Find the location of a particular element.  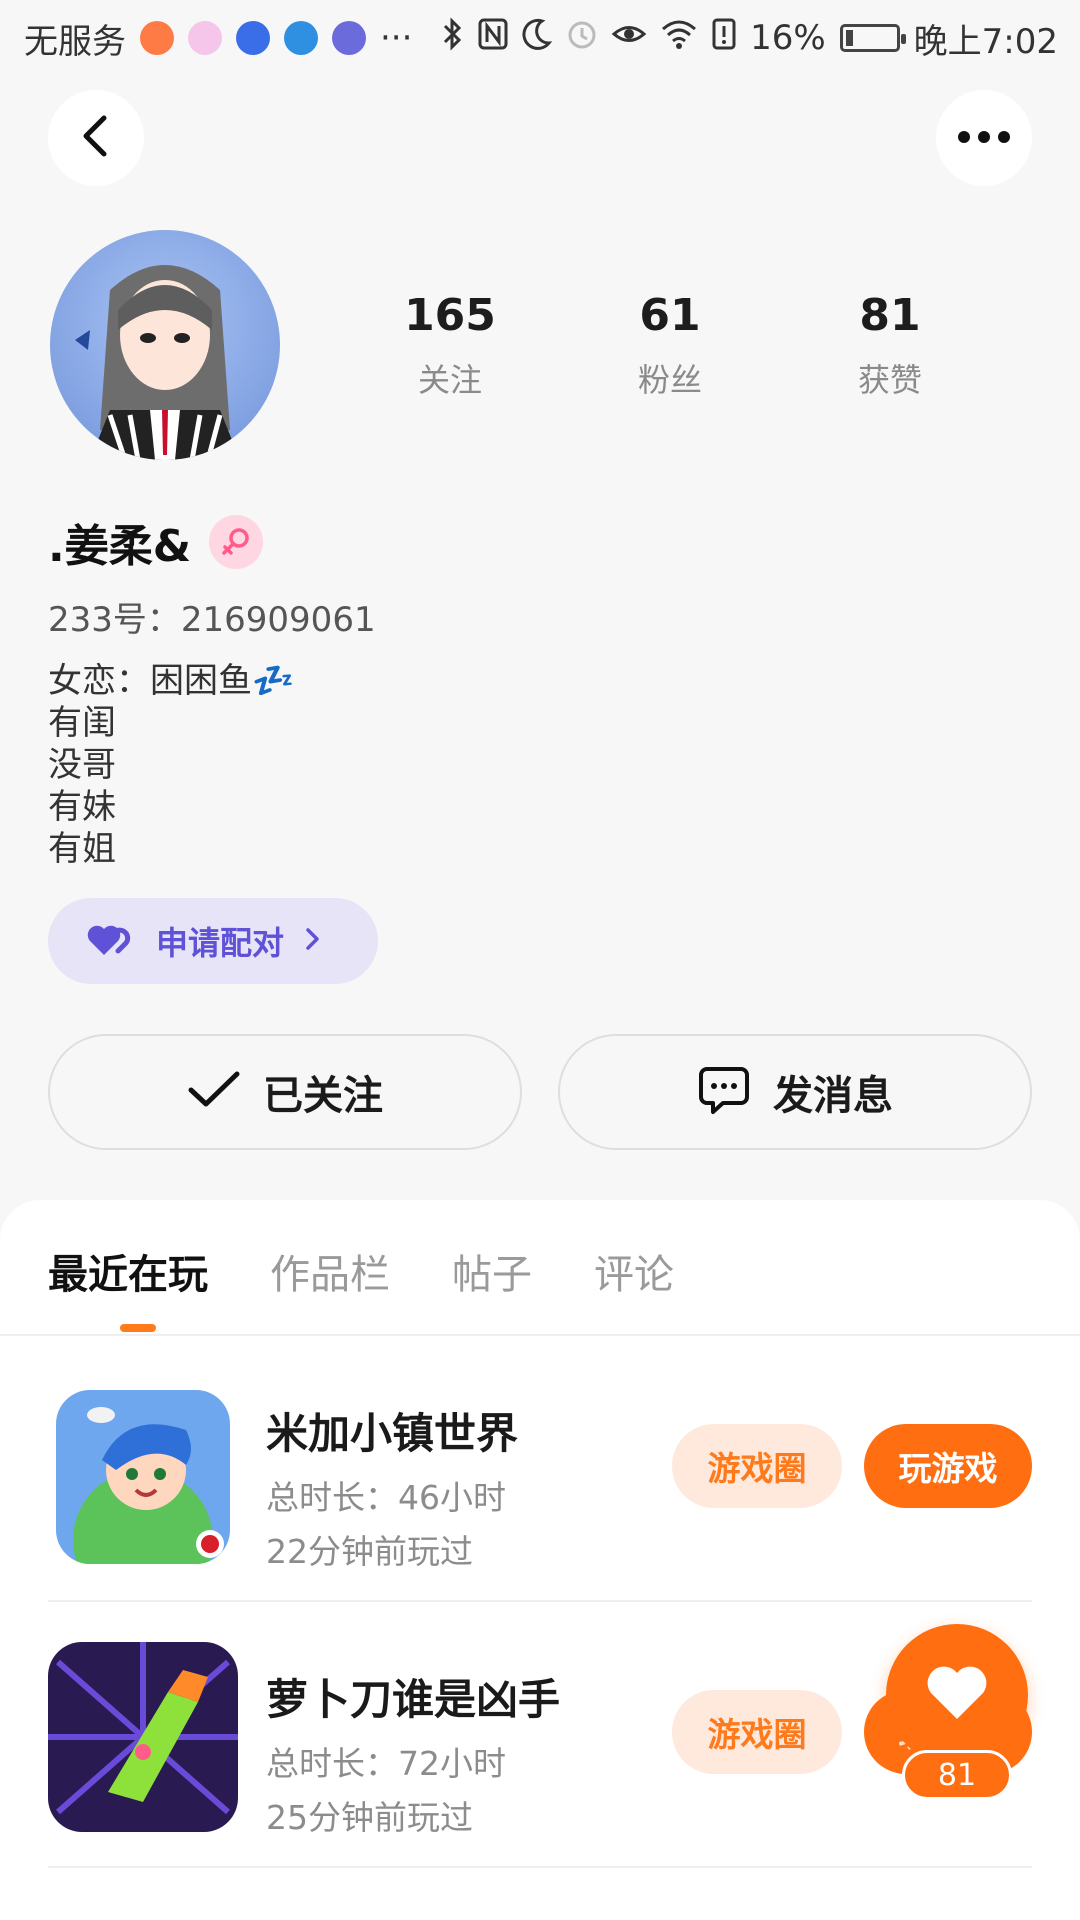

clock: 晚上7:02 is located at coordinates (985, 41).